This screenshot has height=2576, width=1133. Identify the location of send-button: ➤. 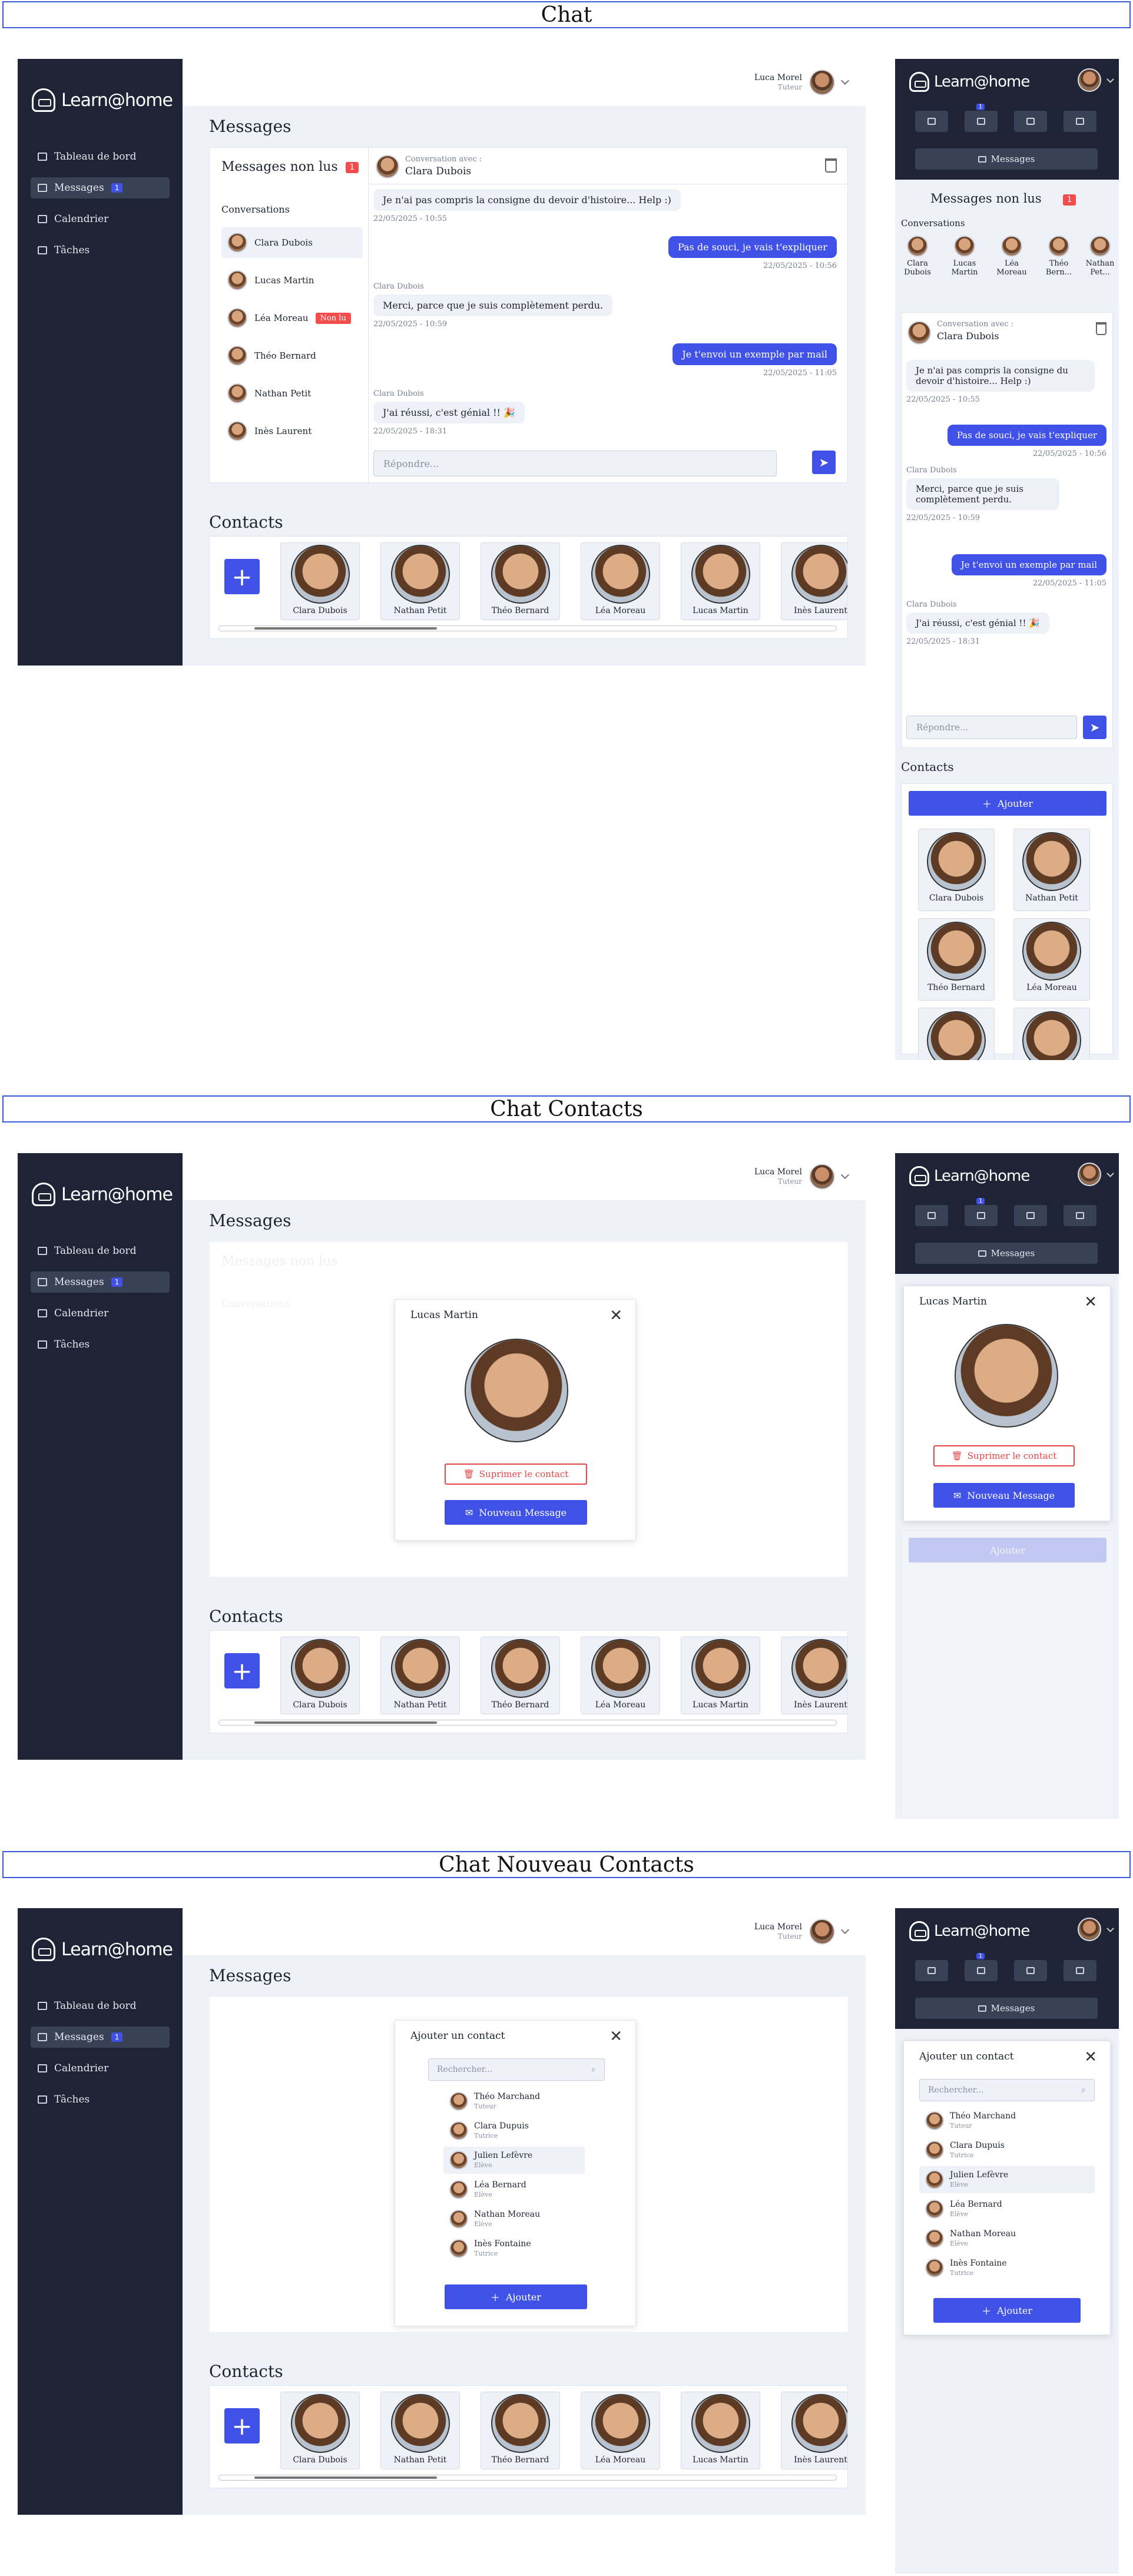
(824, 462).